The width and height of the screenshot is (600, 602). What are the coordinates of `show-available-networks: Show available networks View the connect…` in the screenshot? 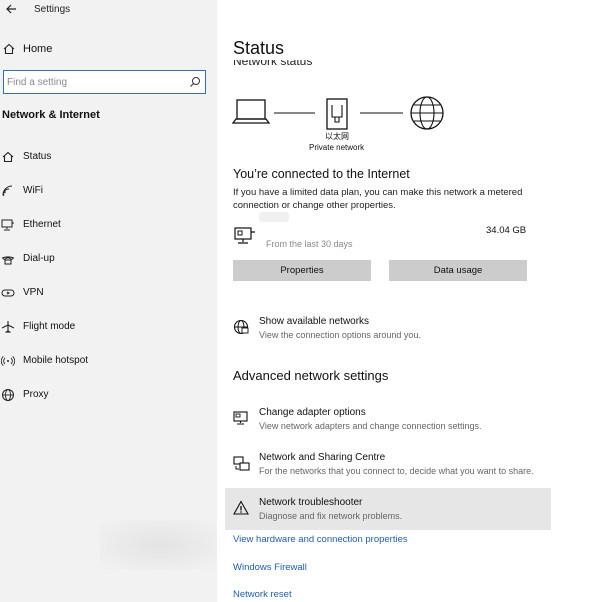 It's located at (391, 331).